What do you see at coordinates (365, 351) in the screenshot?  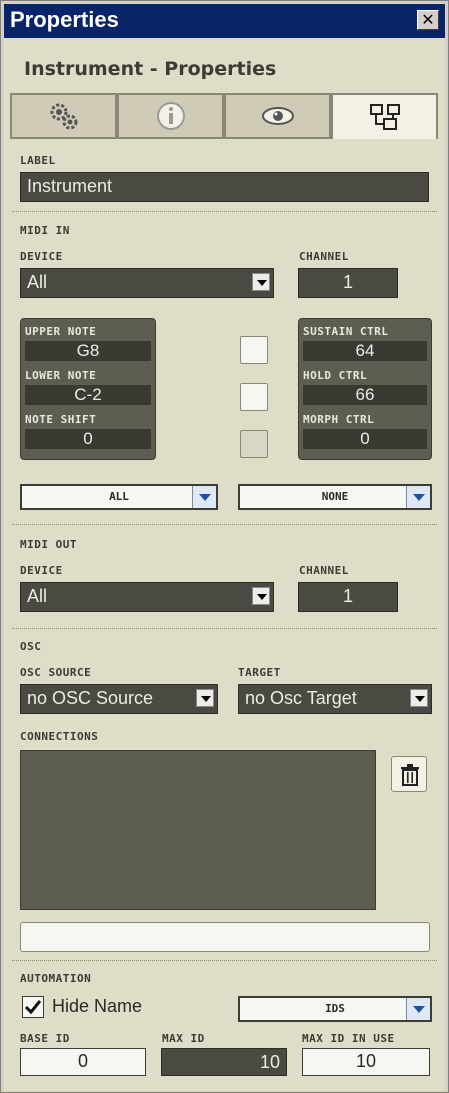 I see `sustain-ctrl-value: 64` at bounding box center [365, 351].